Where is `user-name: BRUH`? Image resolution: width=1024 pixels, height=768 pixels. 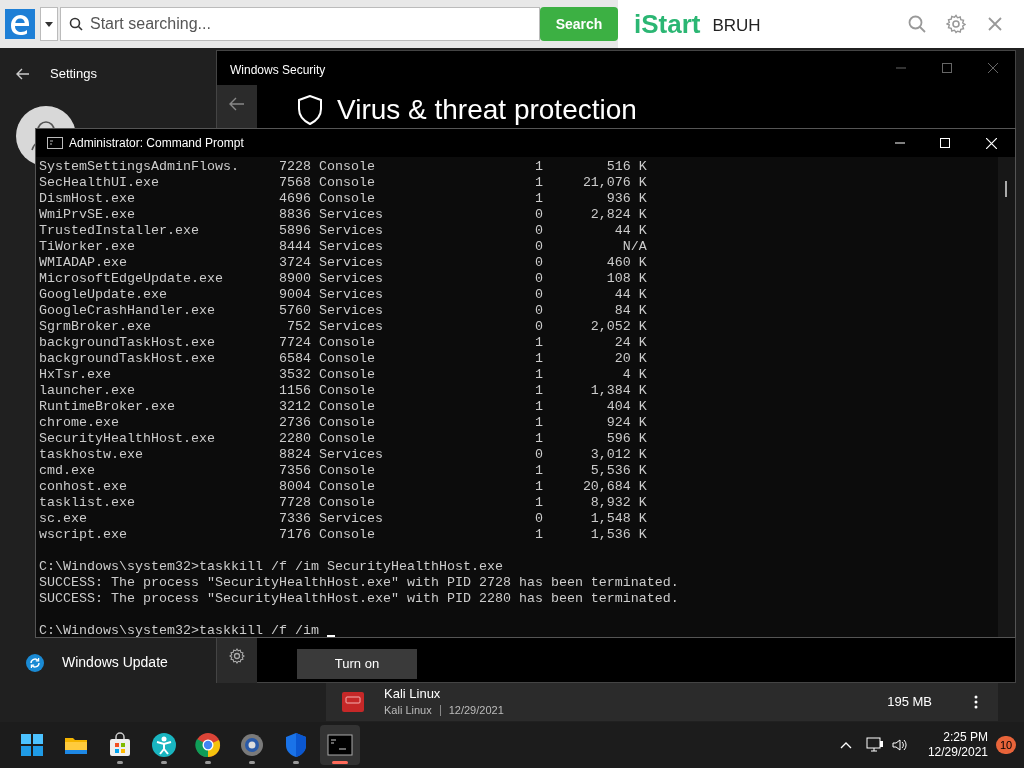 user-name: BRUH is located at coordinates (736, 26).